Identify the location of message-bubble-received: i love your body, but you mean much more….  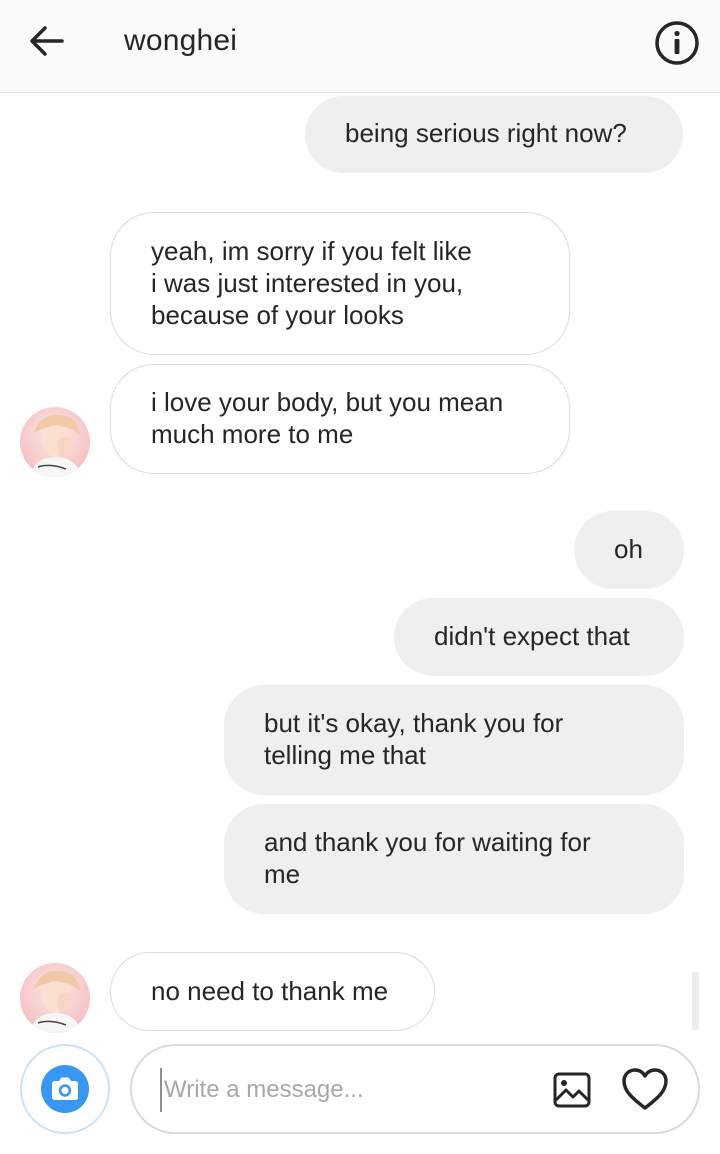
(340, 419).